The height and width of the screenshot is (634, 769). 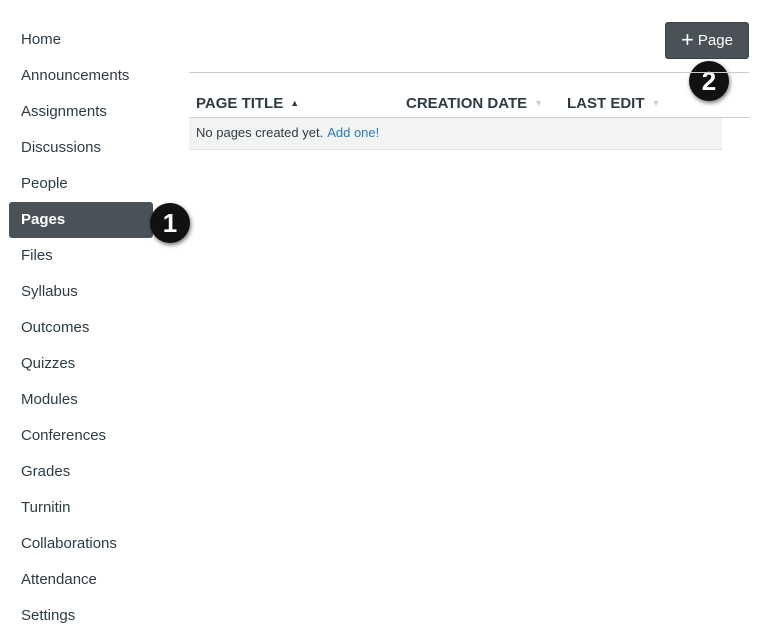 What do you see at coordinates (295, 103) in the screenshot?
I see `sort-ascending-icon: ▲` at bounding box center [295, 103].